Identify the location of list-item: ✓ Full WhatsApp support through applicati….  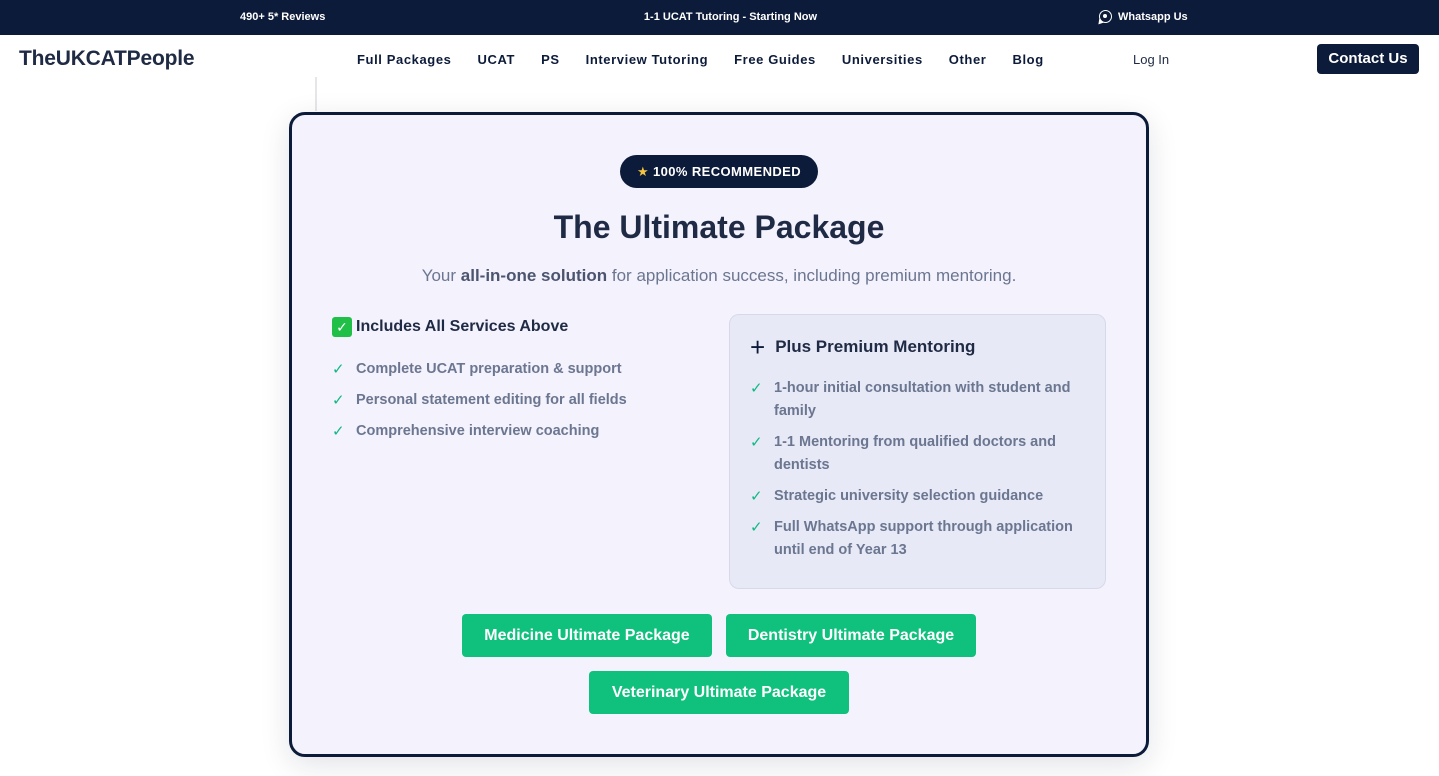
(920, 539).